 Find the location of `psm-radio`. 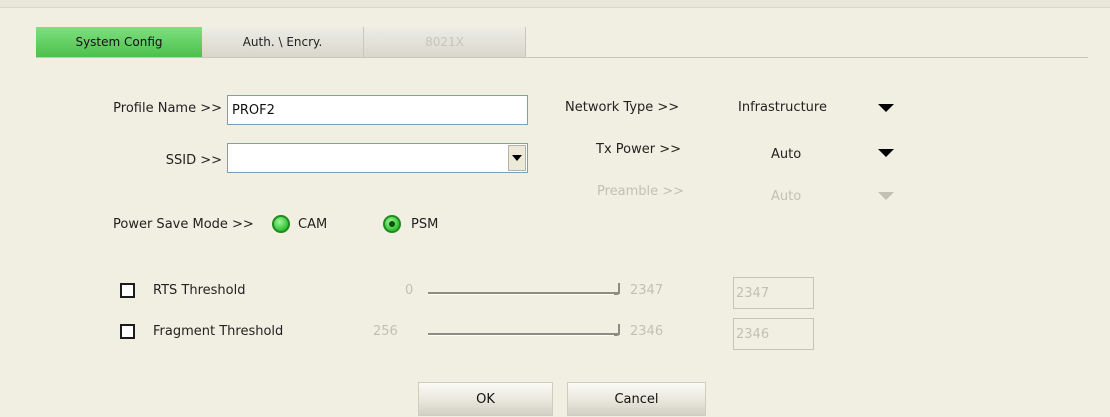

psm-radio is located at coordinates (392, 224).